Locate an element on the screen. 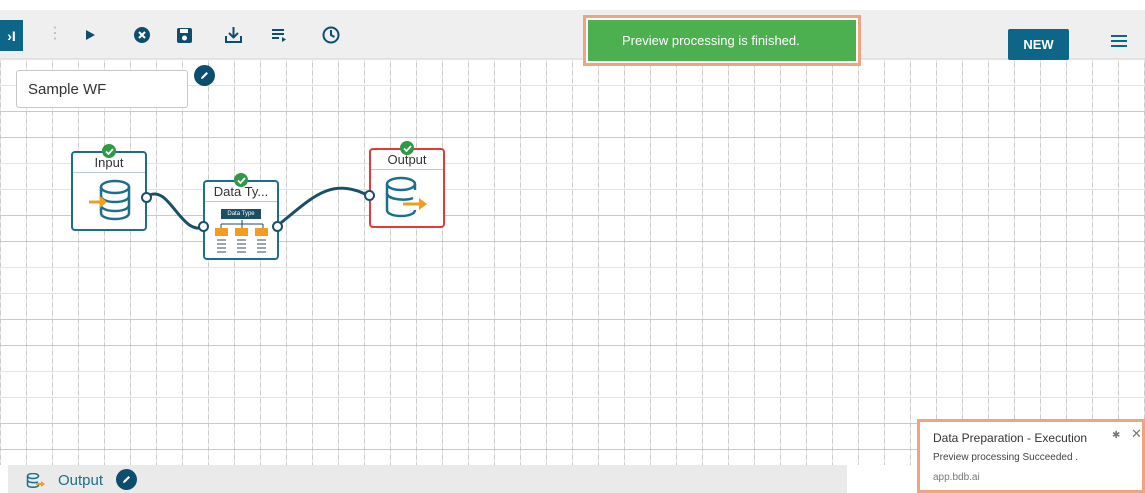 The height and width of the screenshot is (493, 1145). data-type-icon is located at coordinates (241, 236).